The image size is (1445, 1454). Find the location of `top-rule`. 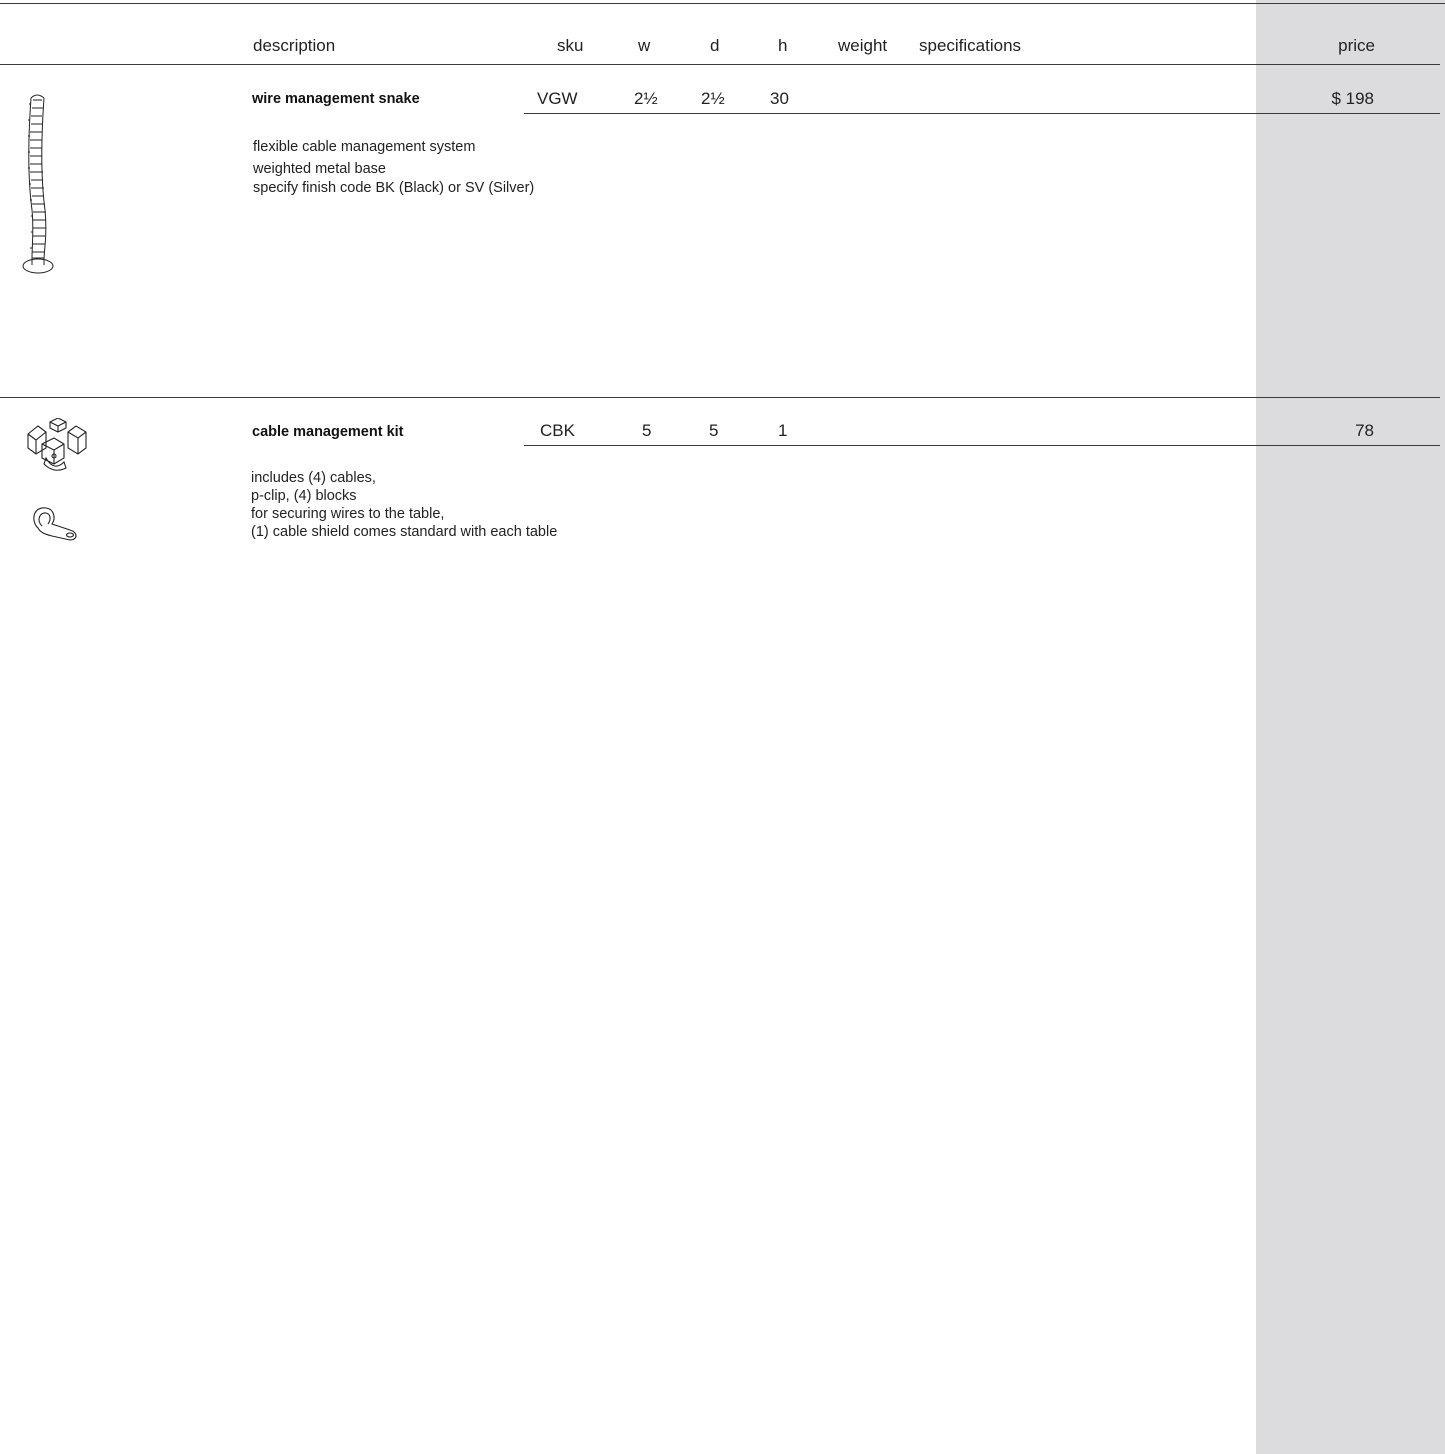

top-rule is located at coordinates (722, 3).